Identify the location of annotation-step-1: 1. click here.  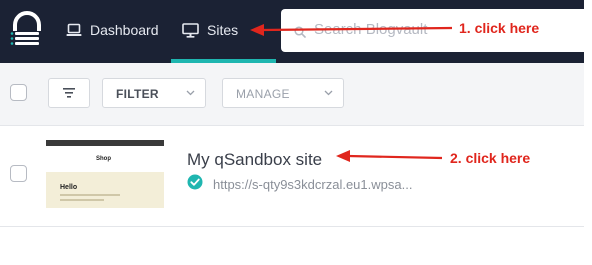
(499, 28).